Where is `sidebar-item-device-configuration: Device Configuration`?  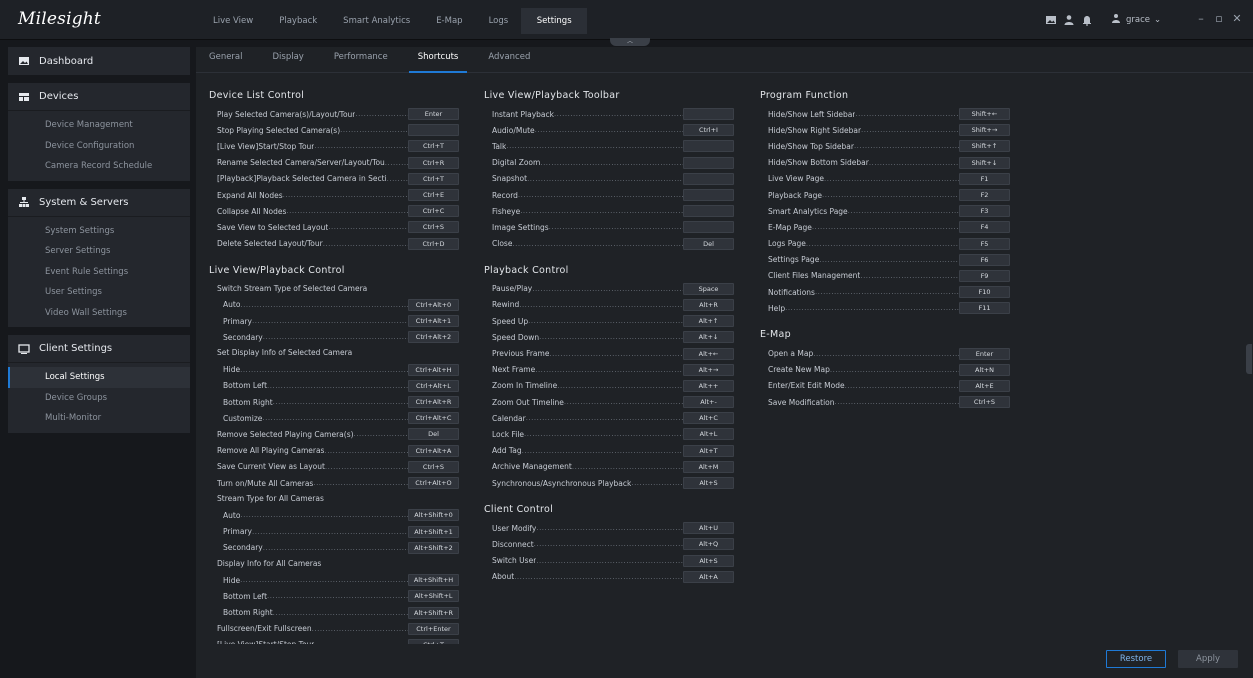
sidebar-item-device-configuration: Device Configuration is located at coordinates (99, 146).